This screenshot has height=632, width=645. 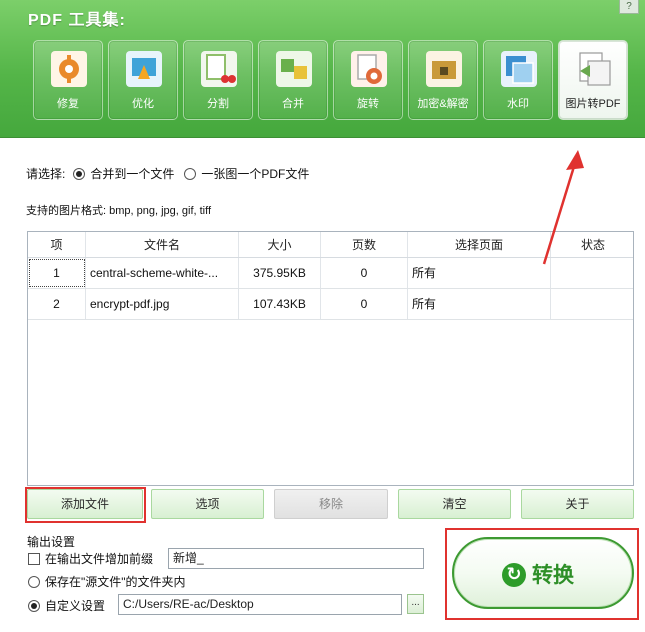 I want to click on prefix-option: 在输出文件增加前缀, so click(x=90, y=558).